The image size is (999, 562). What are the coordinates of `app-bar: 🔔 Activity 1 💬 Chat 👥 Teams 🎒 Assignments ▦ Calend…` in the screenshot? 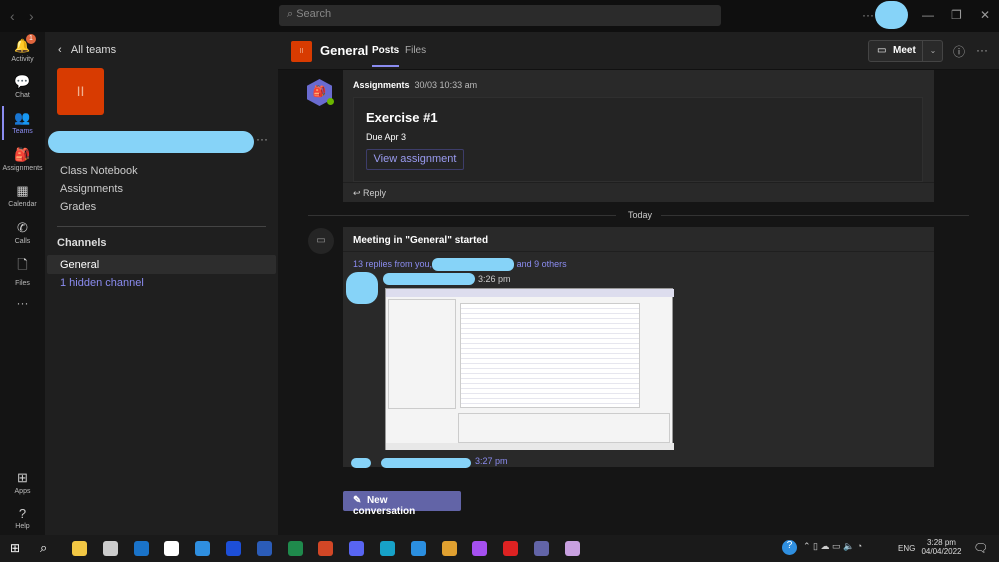 It's located at (22, 283).